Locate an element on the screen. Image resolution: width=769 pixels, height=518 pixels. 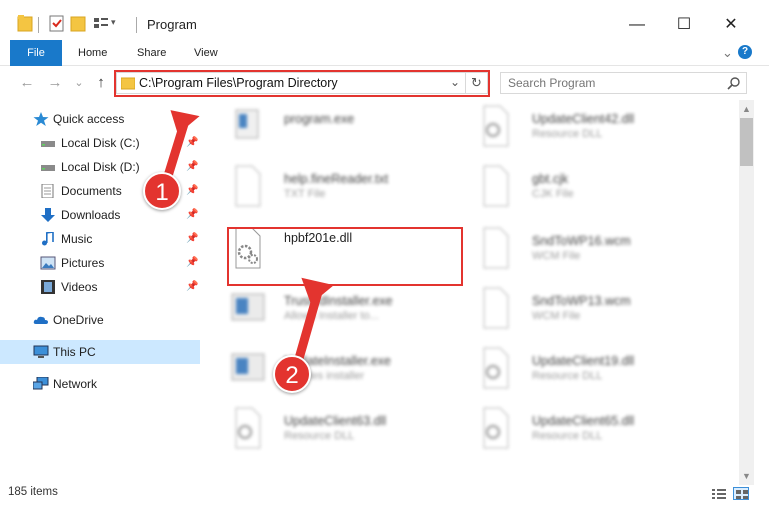
sidebar-item-pictures: Pictures 📌 is located at coordinates (100, 263).